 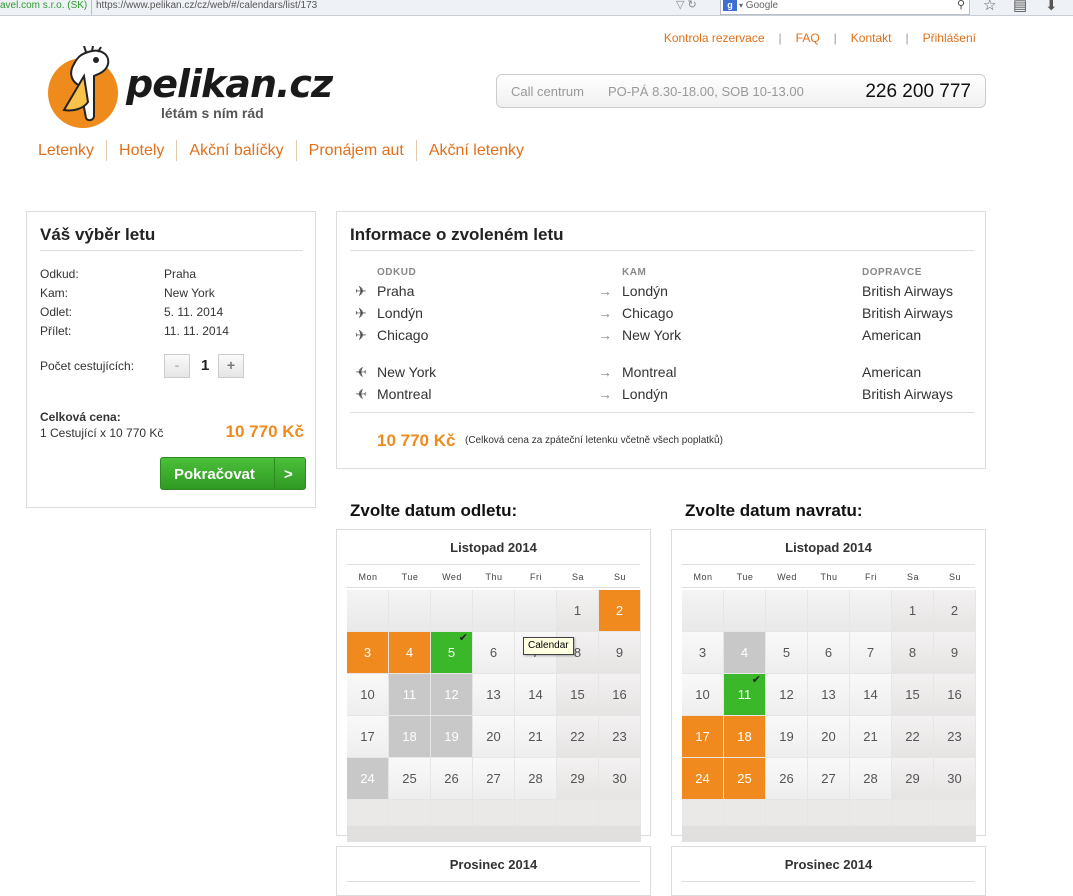 I want to click on search-engine-chevron-icon: ▾, so click(x=741, y=5).